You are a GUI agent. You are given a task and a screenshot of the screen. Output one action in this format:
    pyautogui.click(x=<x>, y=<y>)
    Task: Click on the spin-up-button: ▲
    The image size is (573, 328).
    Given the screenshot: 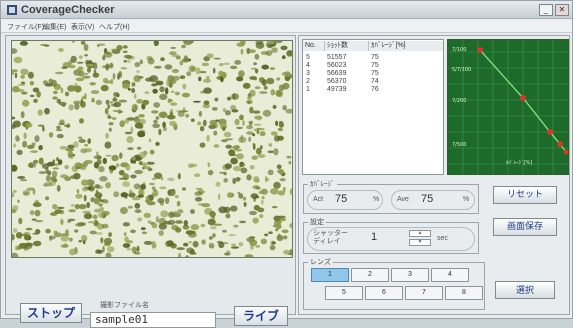 What is the action you would take?
    pyautogui.click(x=420, y=233)
    